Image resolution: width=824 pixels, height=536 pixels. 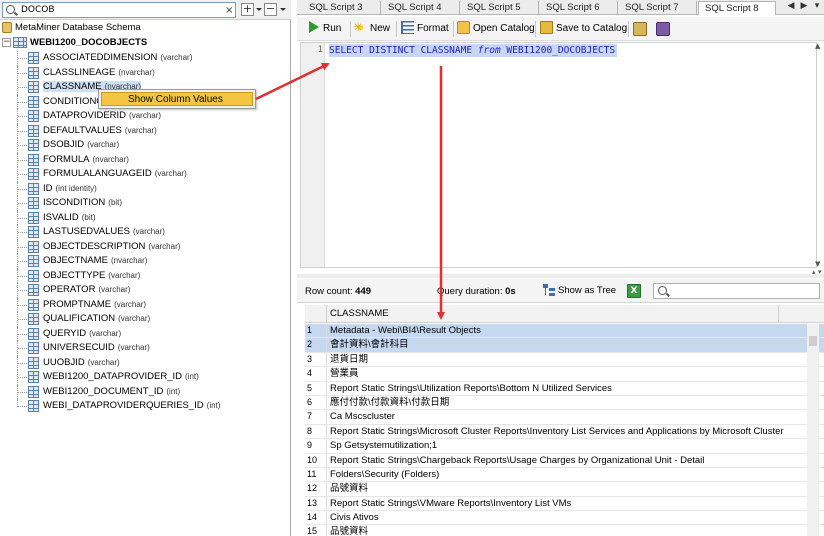 I want to click on column-name: DEFAULTVALUES, so click(x=82, y=130).